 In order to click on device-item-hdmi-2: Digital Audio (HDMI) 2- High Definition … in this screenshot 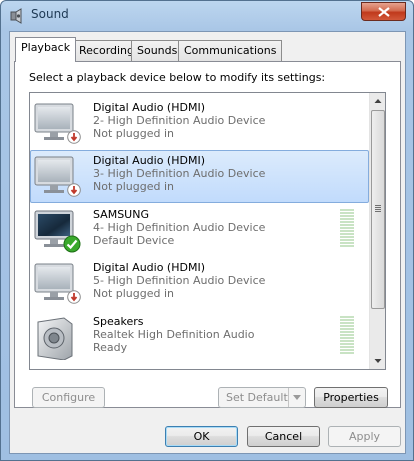, I will do `click(199, 123)`.